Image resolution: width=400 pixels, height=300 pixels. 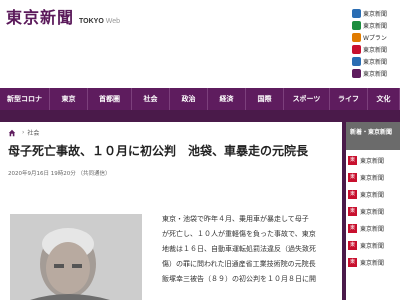 What do you see at coordinates (40, 17) in the screenshot?
I see `logo-jp: 東京新聞` at bounding box center [40, 17].